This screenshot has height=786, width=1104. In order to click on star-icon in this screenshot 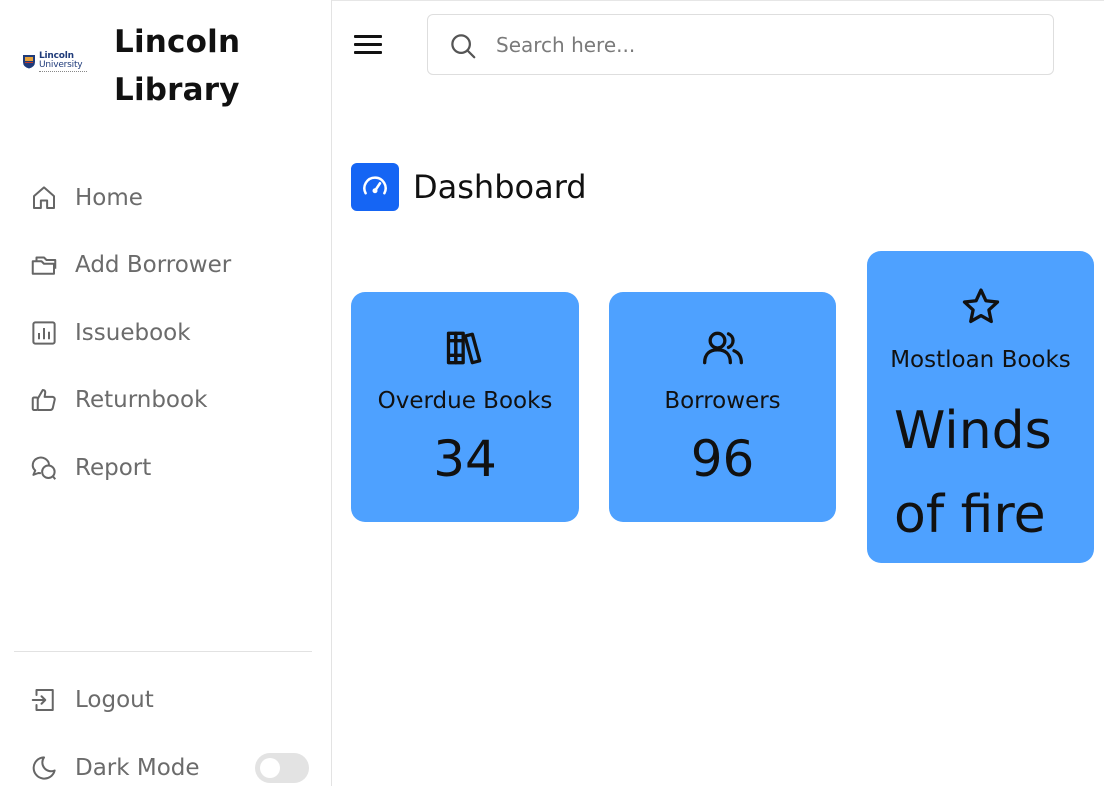, I will do `click(980, 307)`.